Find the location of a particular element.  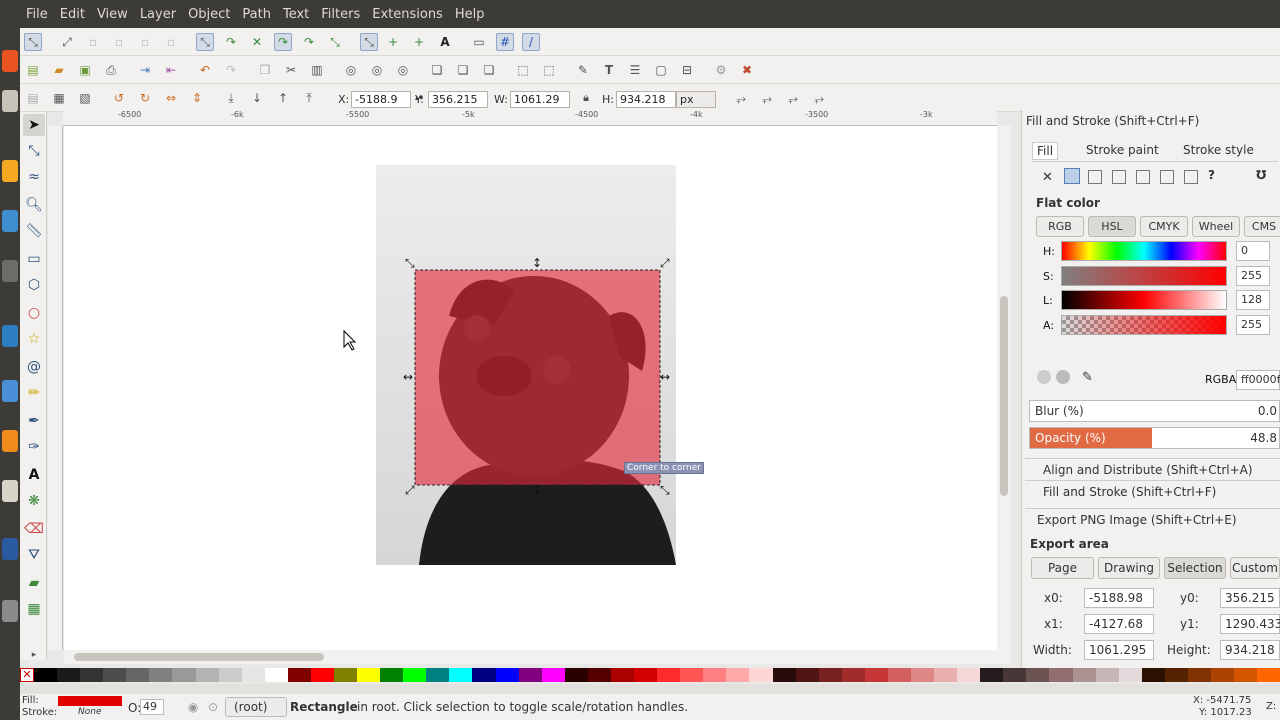

layer-select: (root) is located at coordinates (256, 707).